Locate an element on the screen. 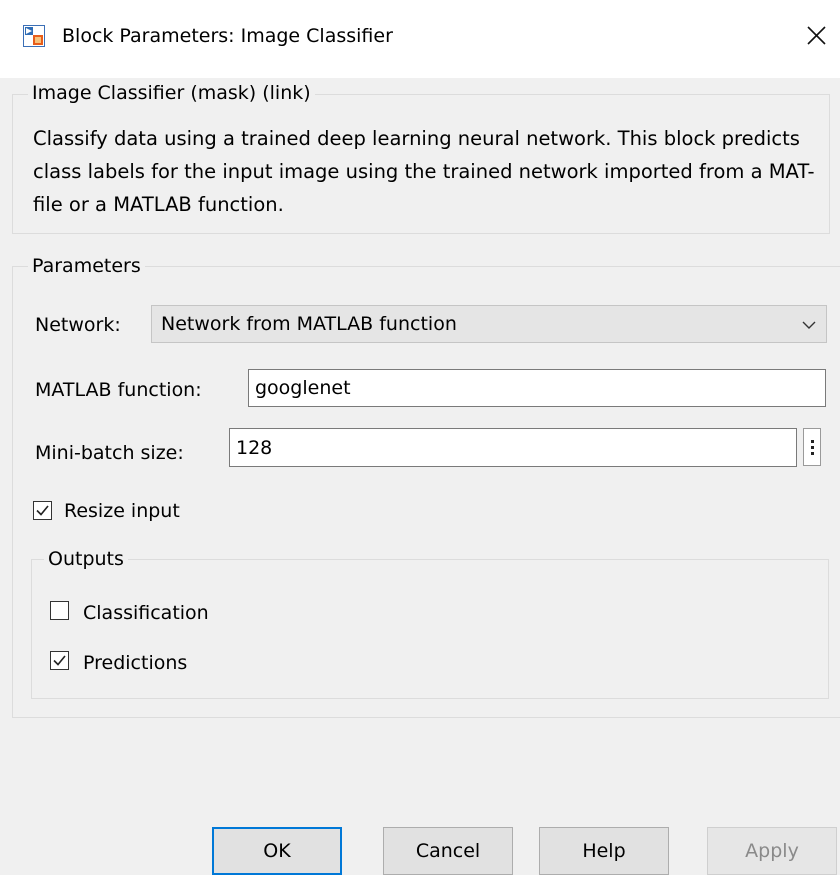 The height and width of the screenshot is (875, 840). matlab-function-field is located at coordinates (537, 388).